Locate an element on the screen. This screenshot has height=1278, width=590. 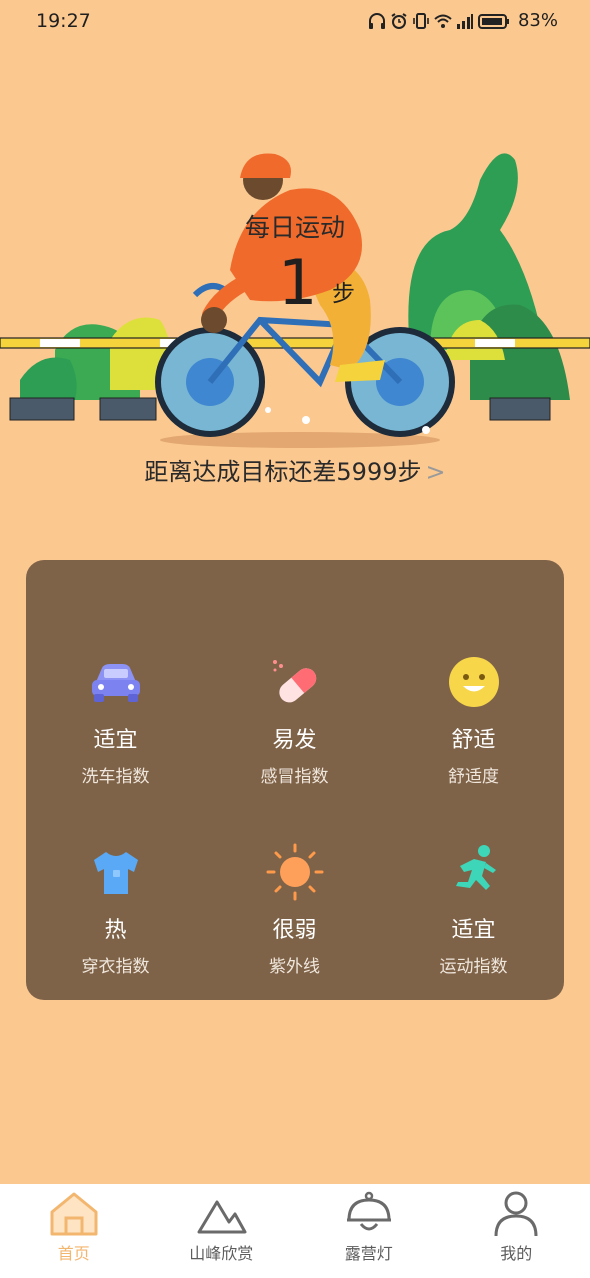
daily-exercise-title: 每日运动 is located at coordinates (294, 227).